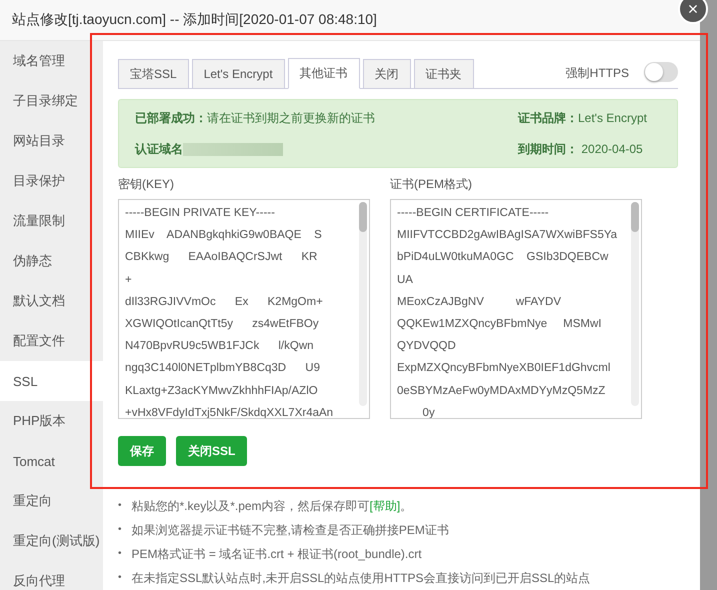  I want to click on tab: 关闭, so click(386, 73).